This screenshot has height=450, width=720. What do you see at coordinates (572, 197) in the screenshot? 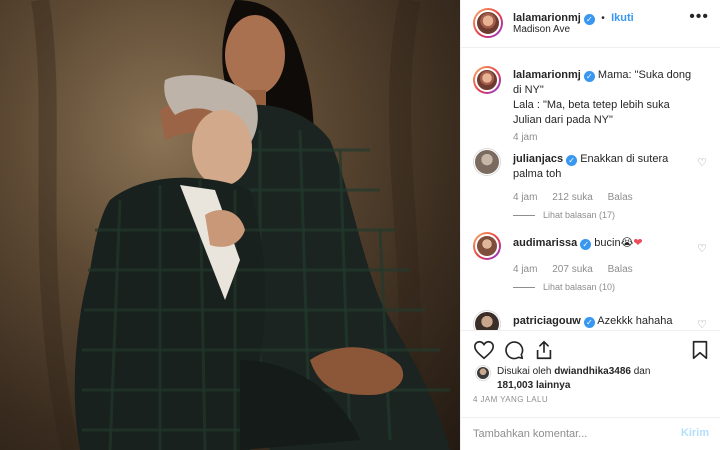
I see `comment-likes: 212 suka` at bounding box center [572, 197].